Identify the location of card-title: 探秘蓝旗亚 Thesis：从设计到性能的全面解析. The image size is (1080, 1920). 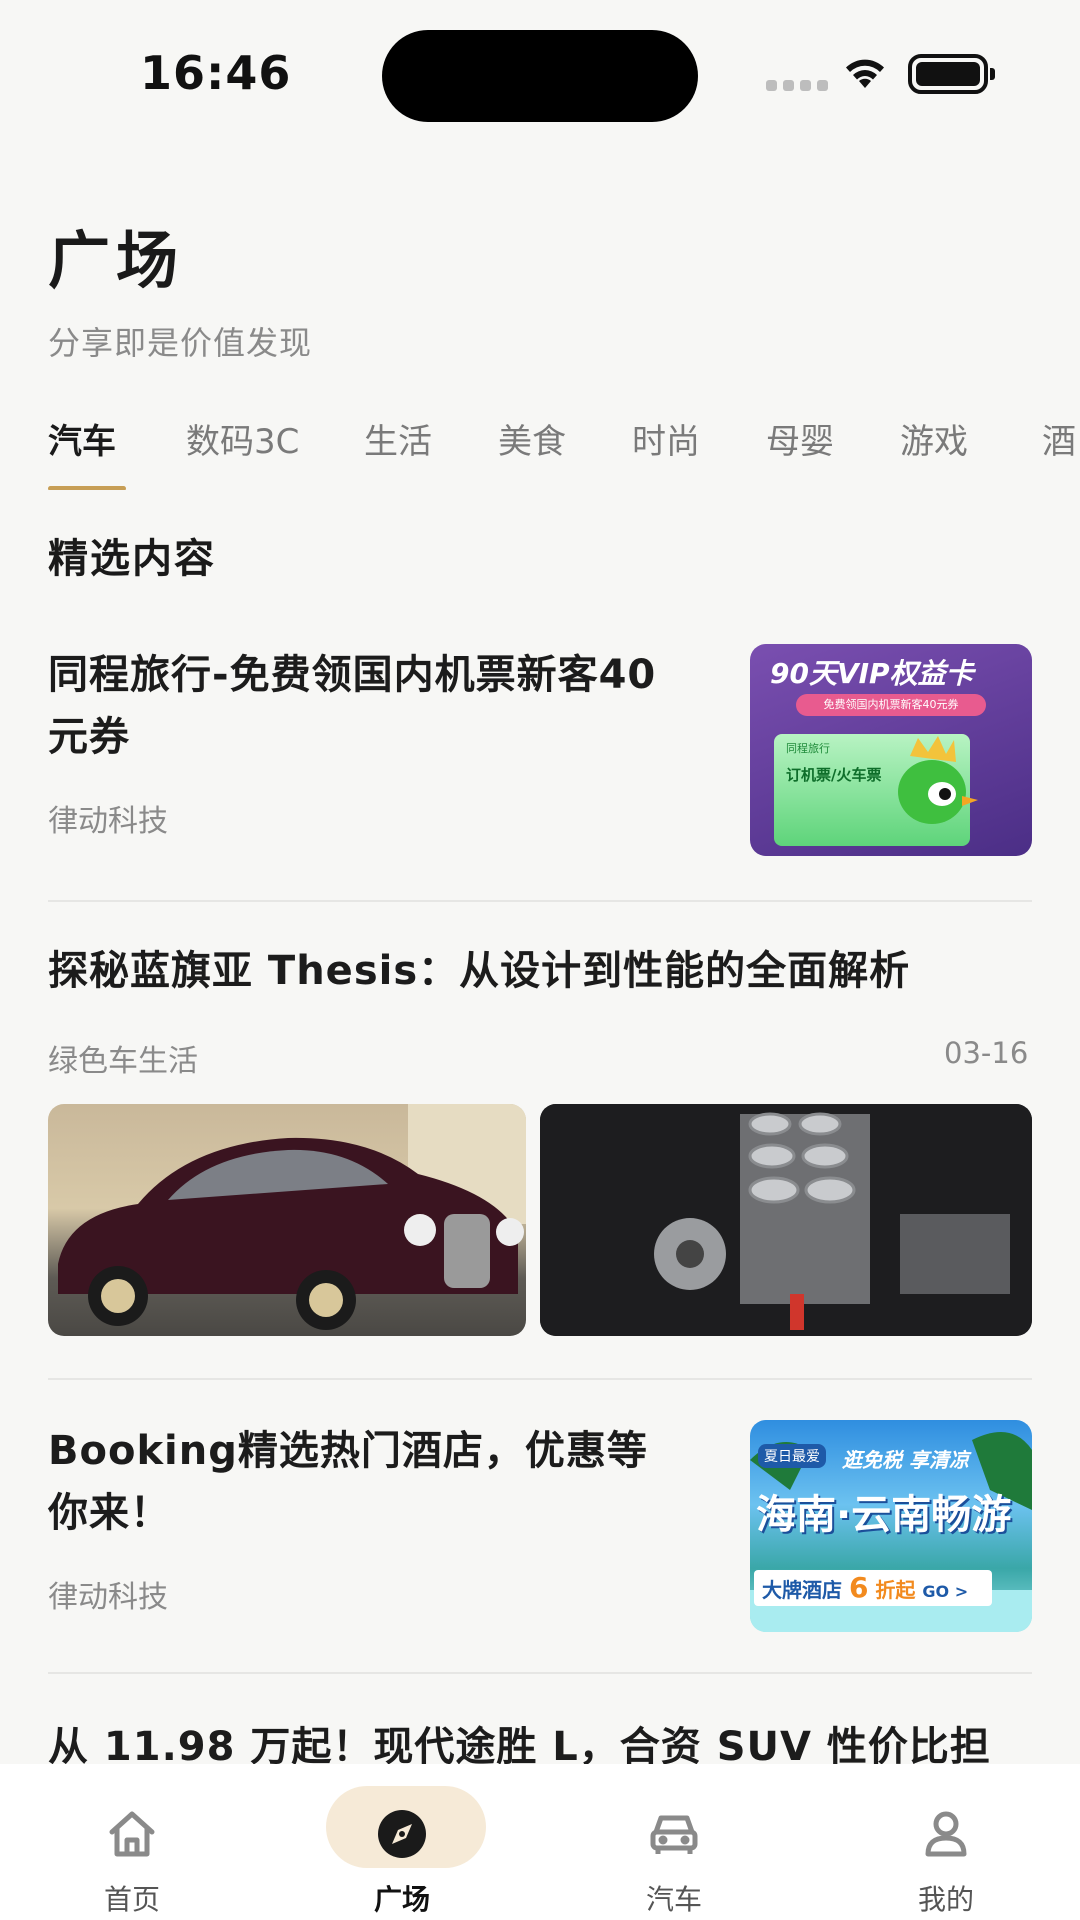
(479, 971).